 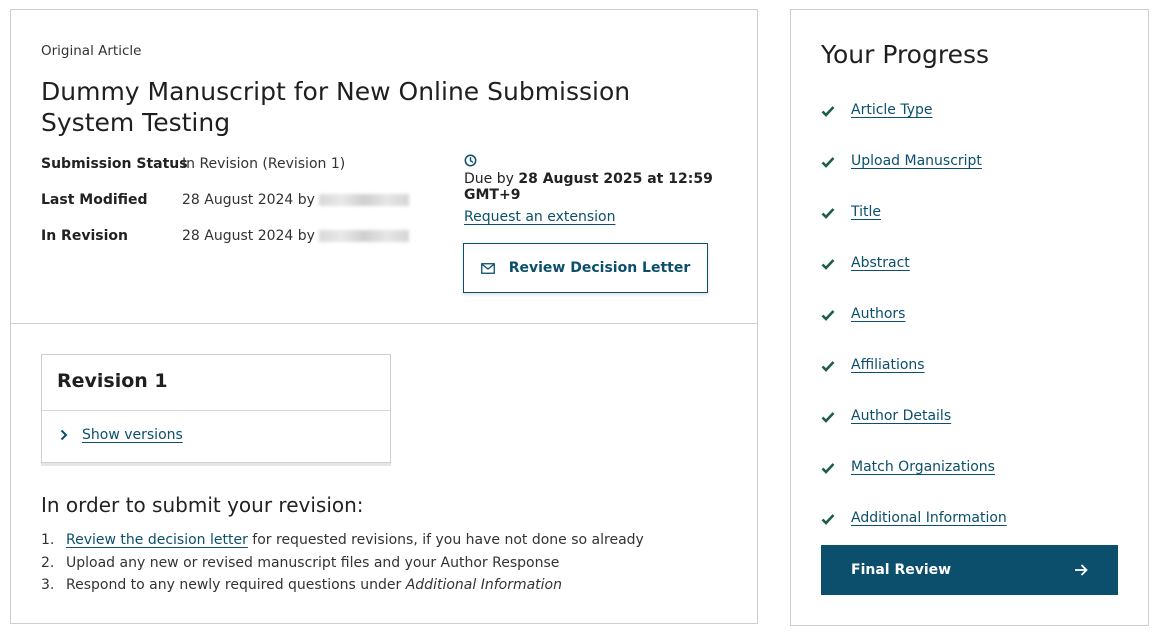 What do you see at coordinates (599, 268) in the screenshot?
I see `review-decision-letter-label: Review Decision Letter` at bounding box center [599, 268].